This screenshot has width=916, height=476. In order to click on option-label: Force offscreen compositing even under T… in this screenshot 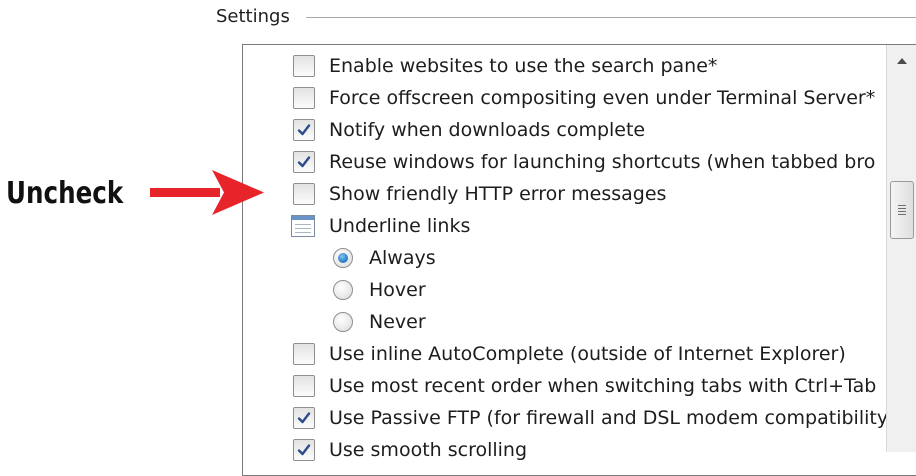, I will do `click(602, 98)`.